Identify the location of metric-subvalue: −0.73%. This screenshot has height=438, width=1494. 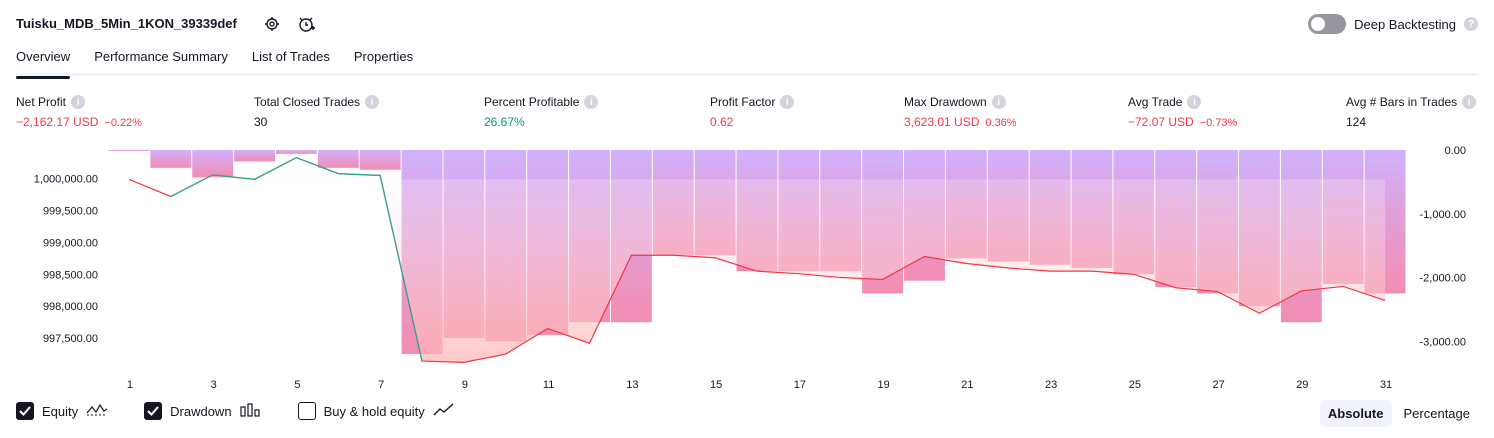
(1218, 123).